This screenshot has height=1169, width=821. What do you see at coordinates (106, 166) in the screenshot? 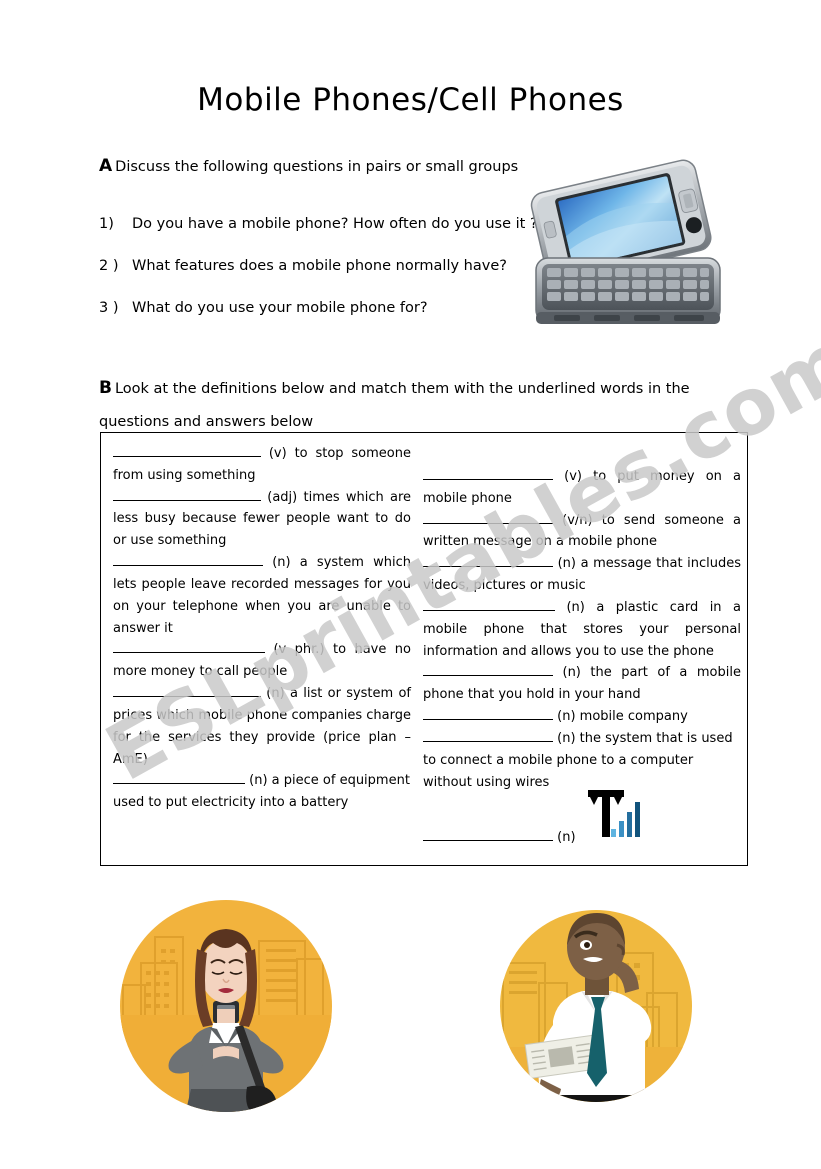
I see `section-a-letter: A` at bounding box center [106, 166].